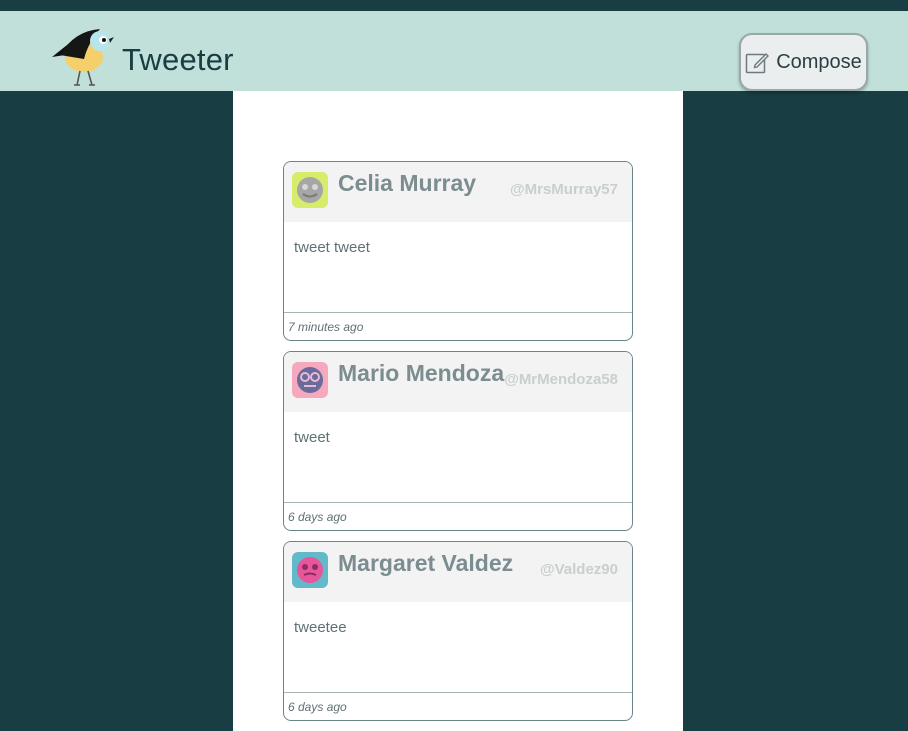 The height and width of the screenshot is (731, 908). What do you see at coordinates (326, 327) in the screenshot?
I see `tweet-timestamp: 7 minutes ago` at bounding box center [326, 327].